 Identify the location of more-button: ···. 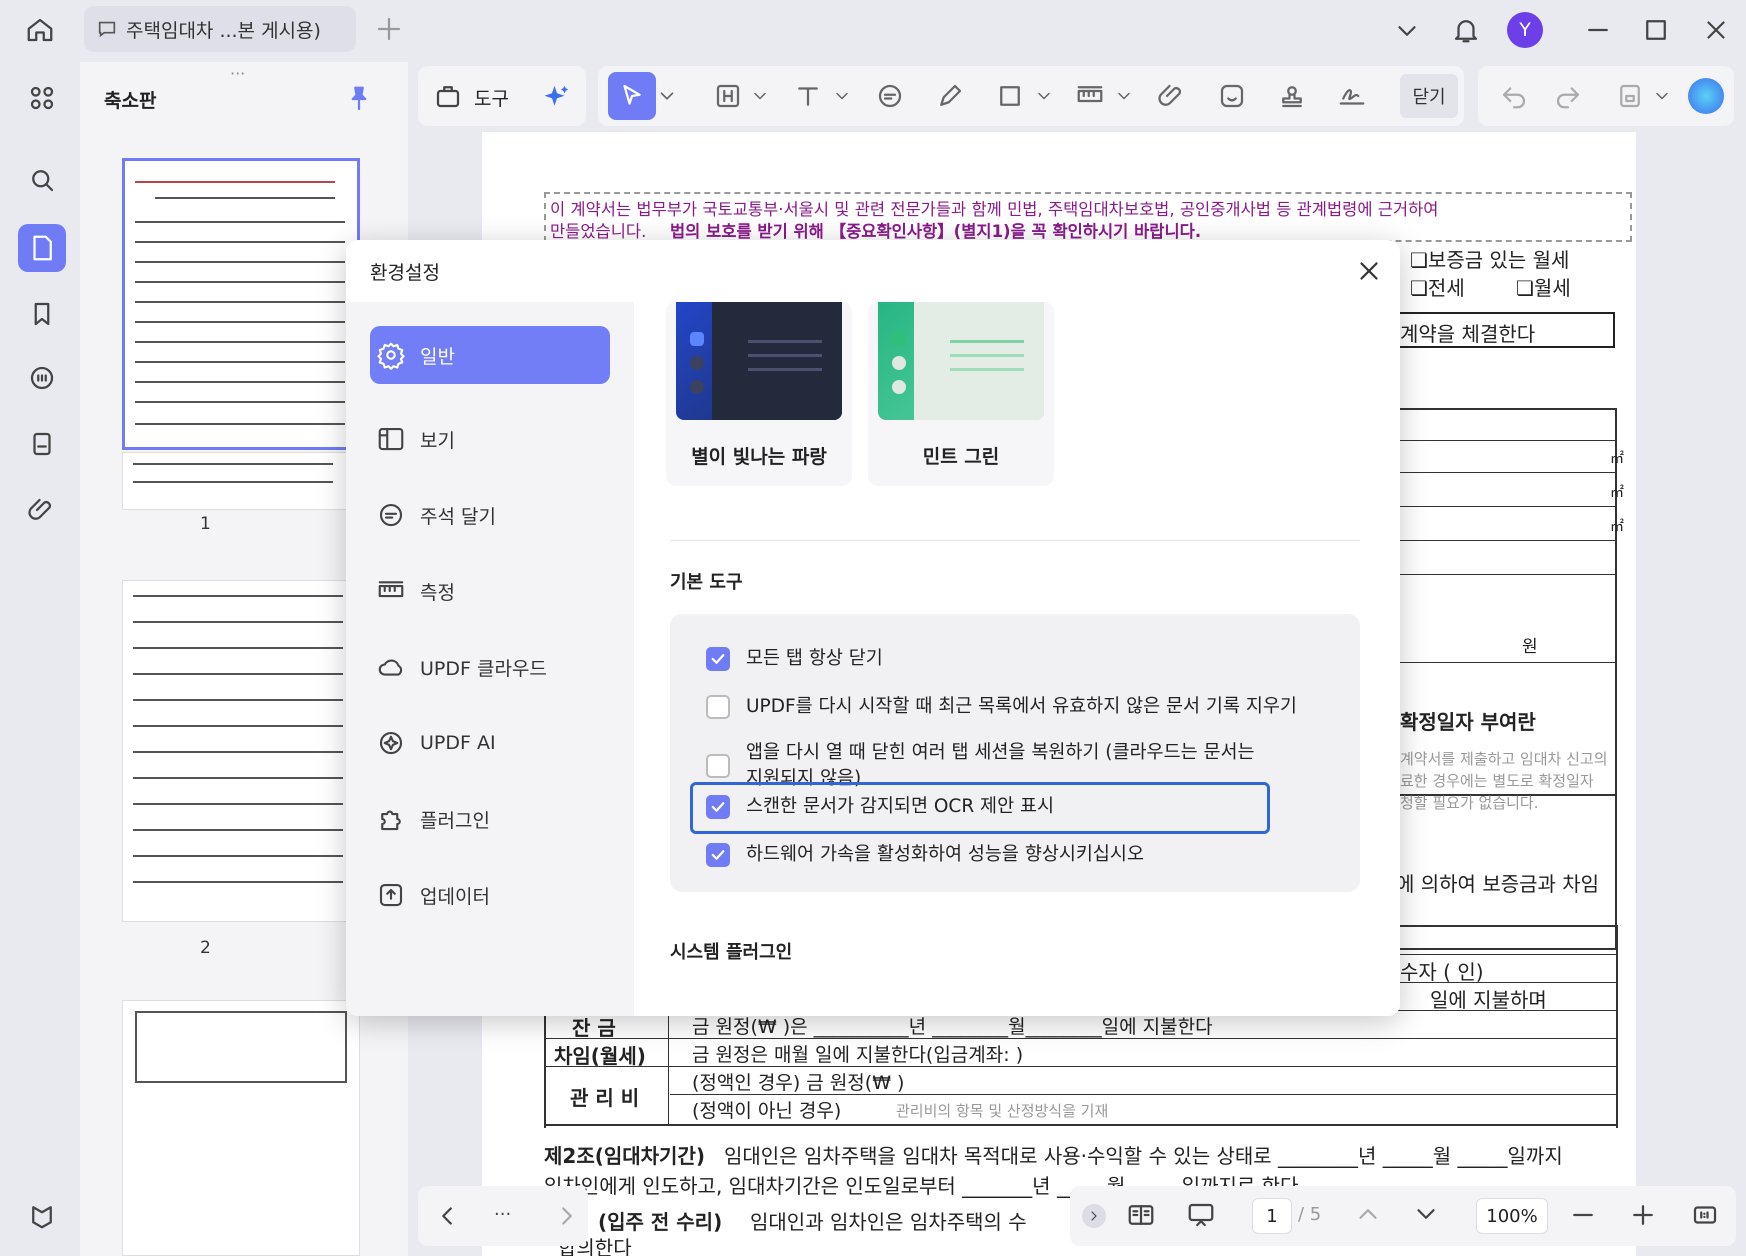
(502, 1214).